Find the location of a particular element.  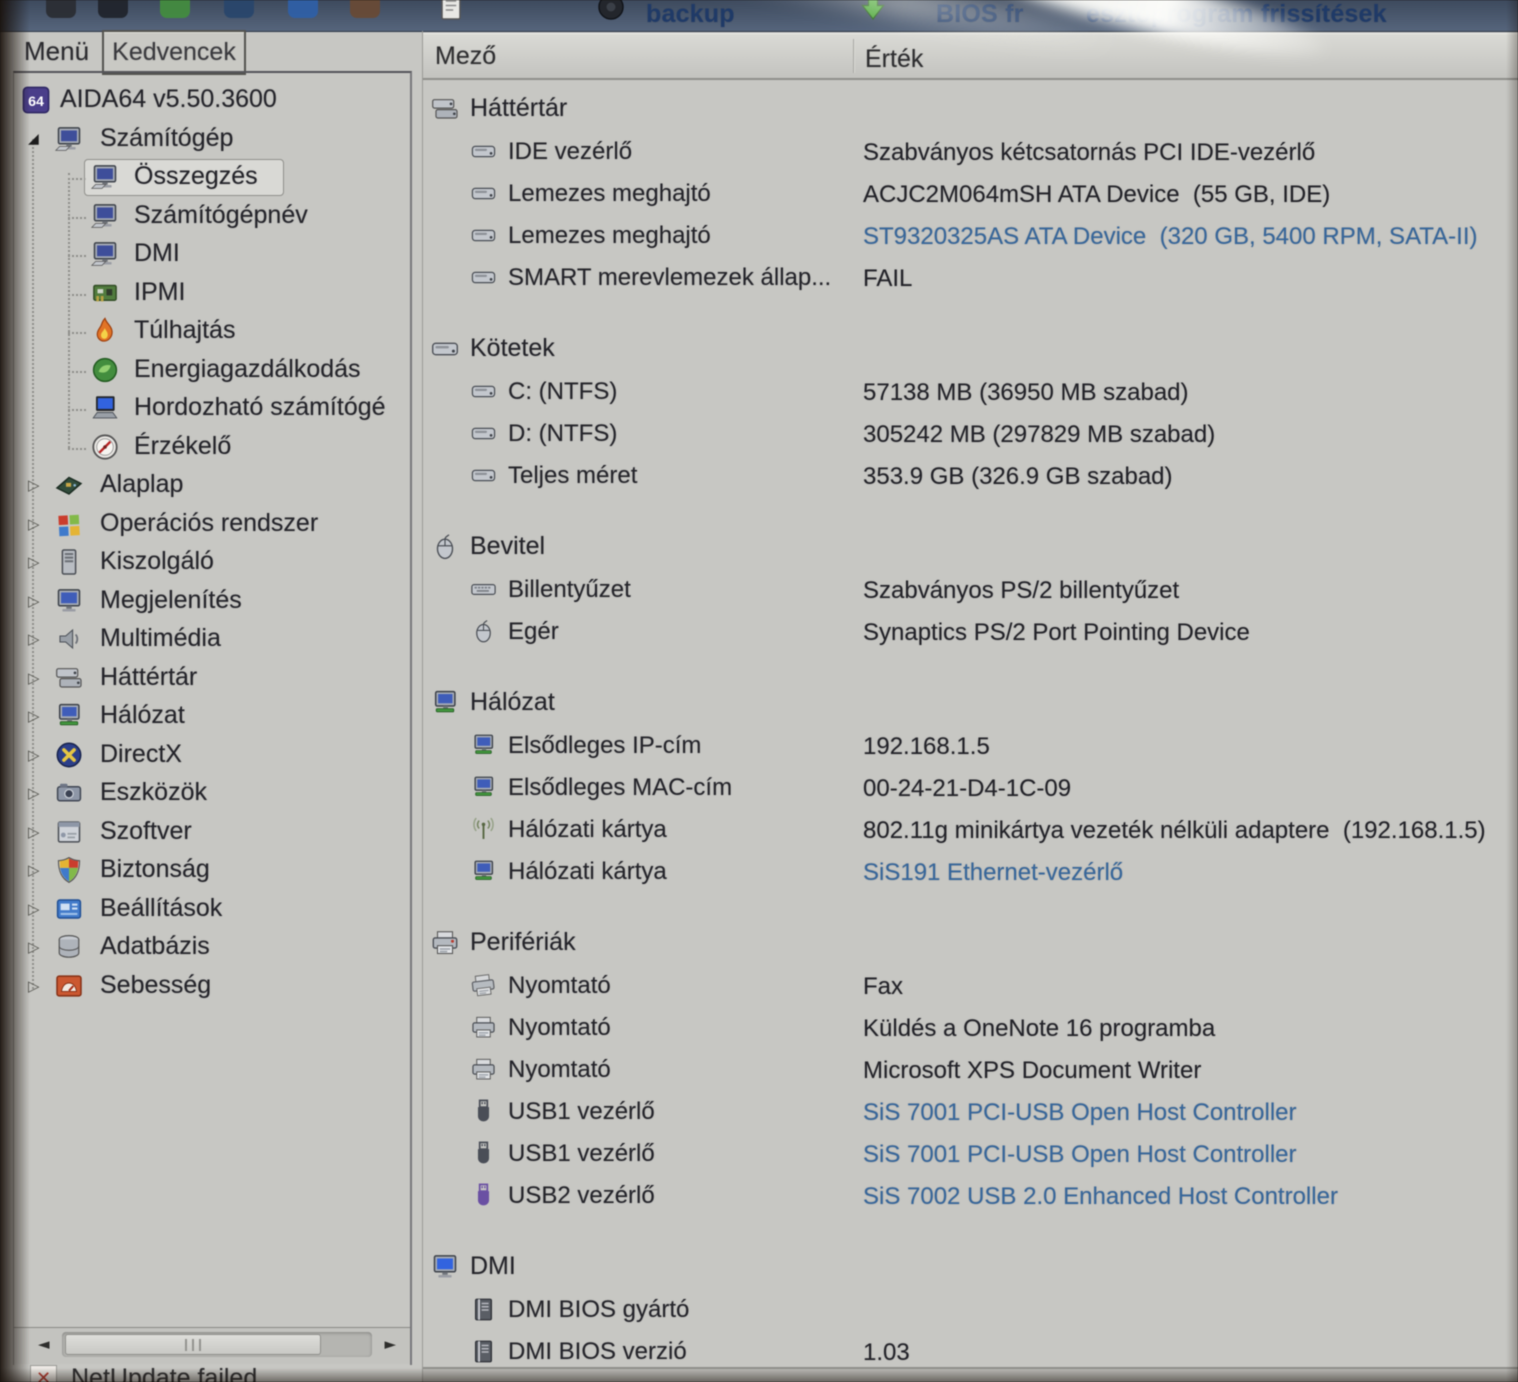

tree-item: ▷ Alaplap is located at coordinates (210, 486).